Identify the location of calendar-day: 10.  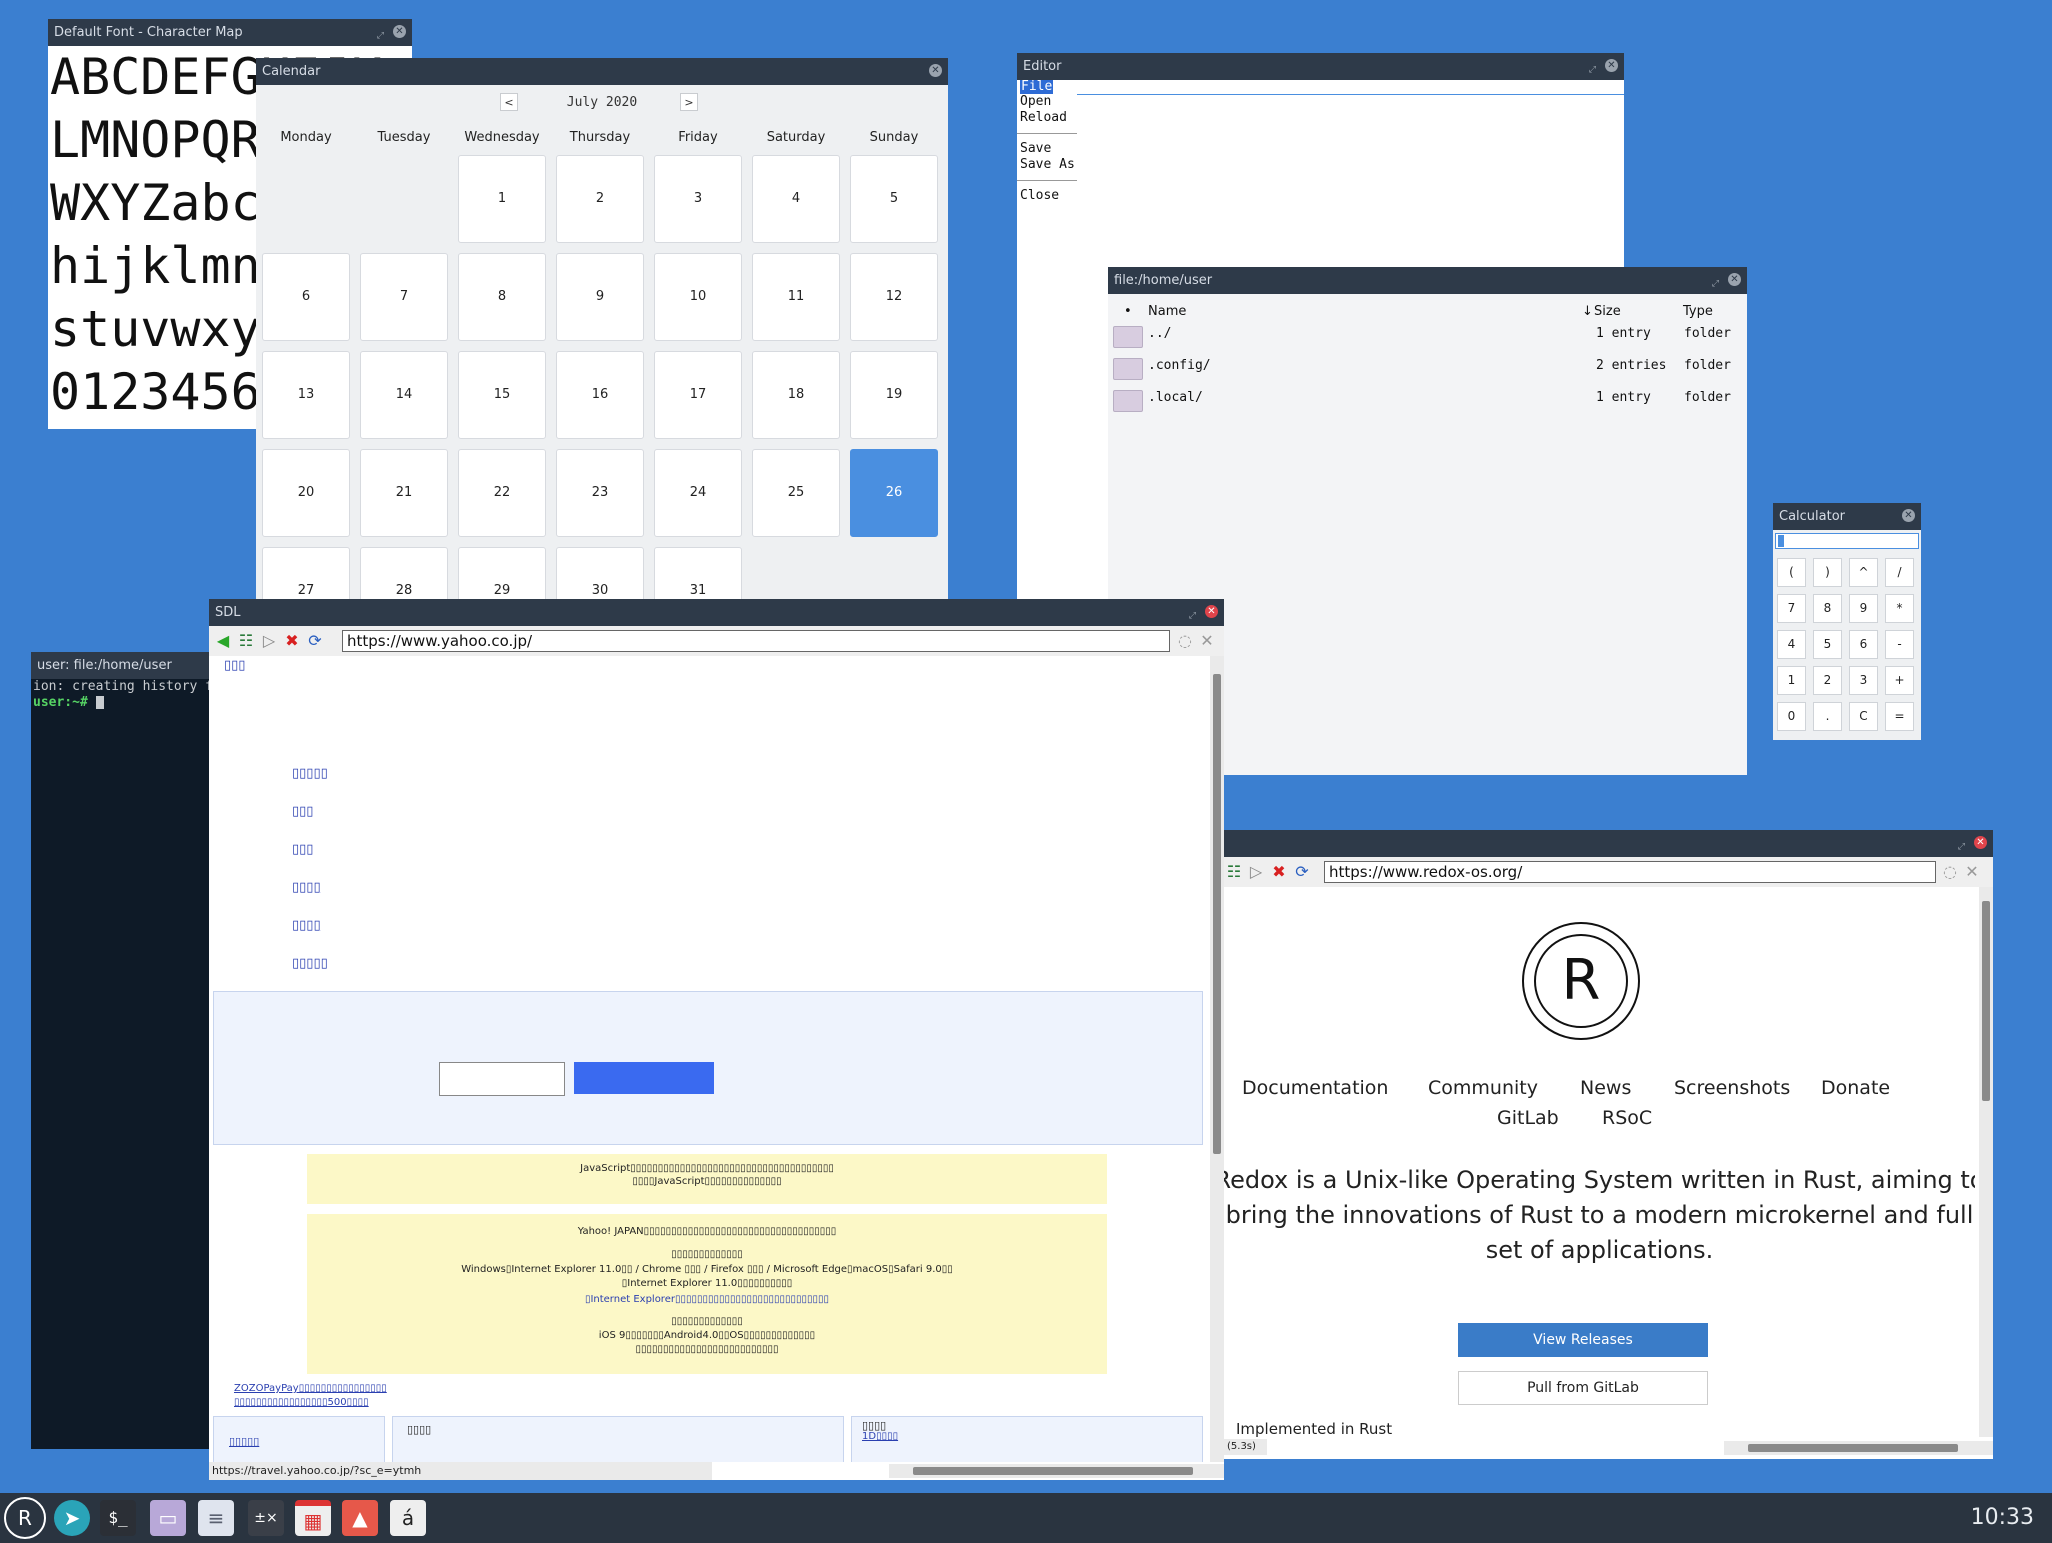
(698, 297).